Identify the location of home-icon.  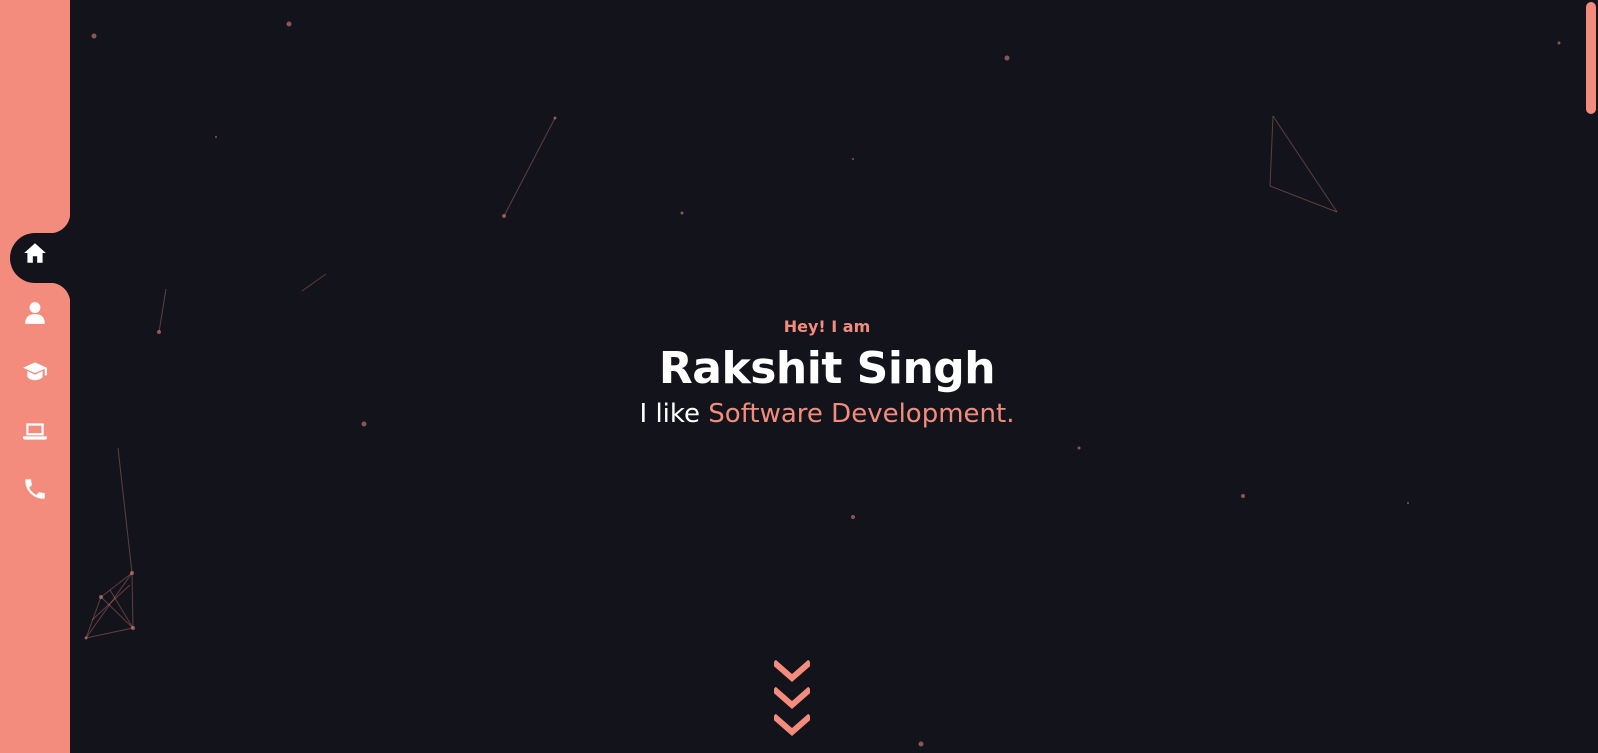
(35, 253).